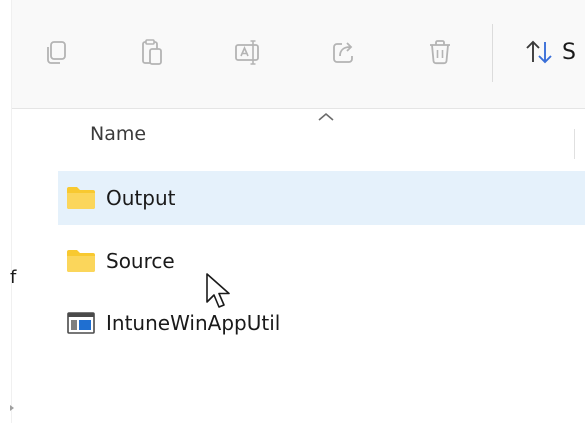  I want to click on paste-button, so click(152, 52).